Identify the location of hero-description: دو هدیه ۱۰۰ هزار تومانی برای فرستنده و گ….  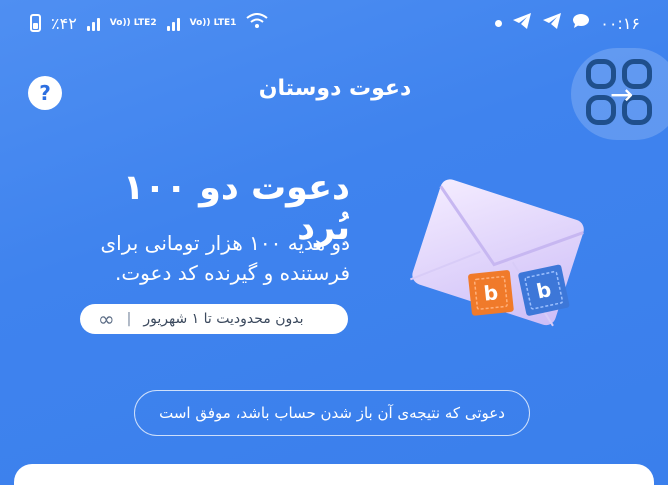
(210, 258).